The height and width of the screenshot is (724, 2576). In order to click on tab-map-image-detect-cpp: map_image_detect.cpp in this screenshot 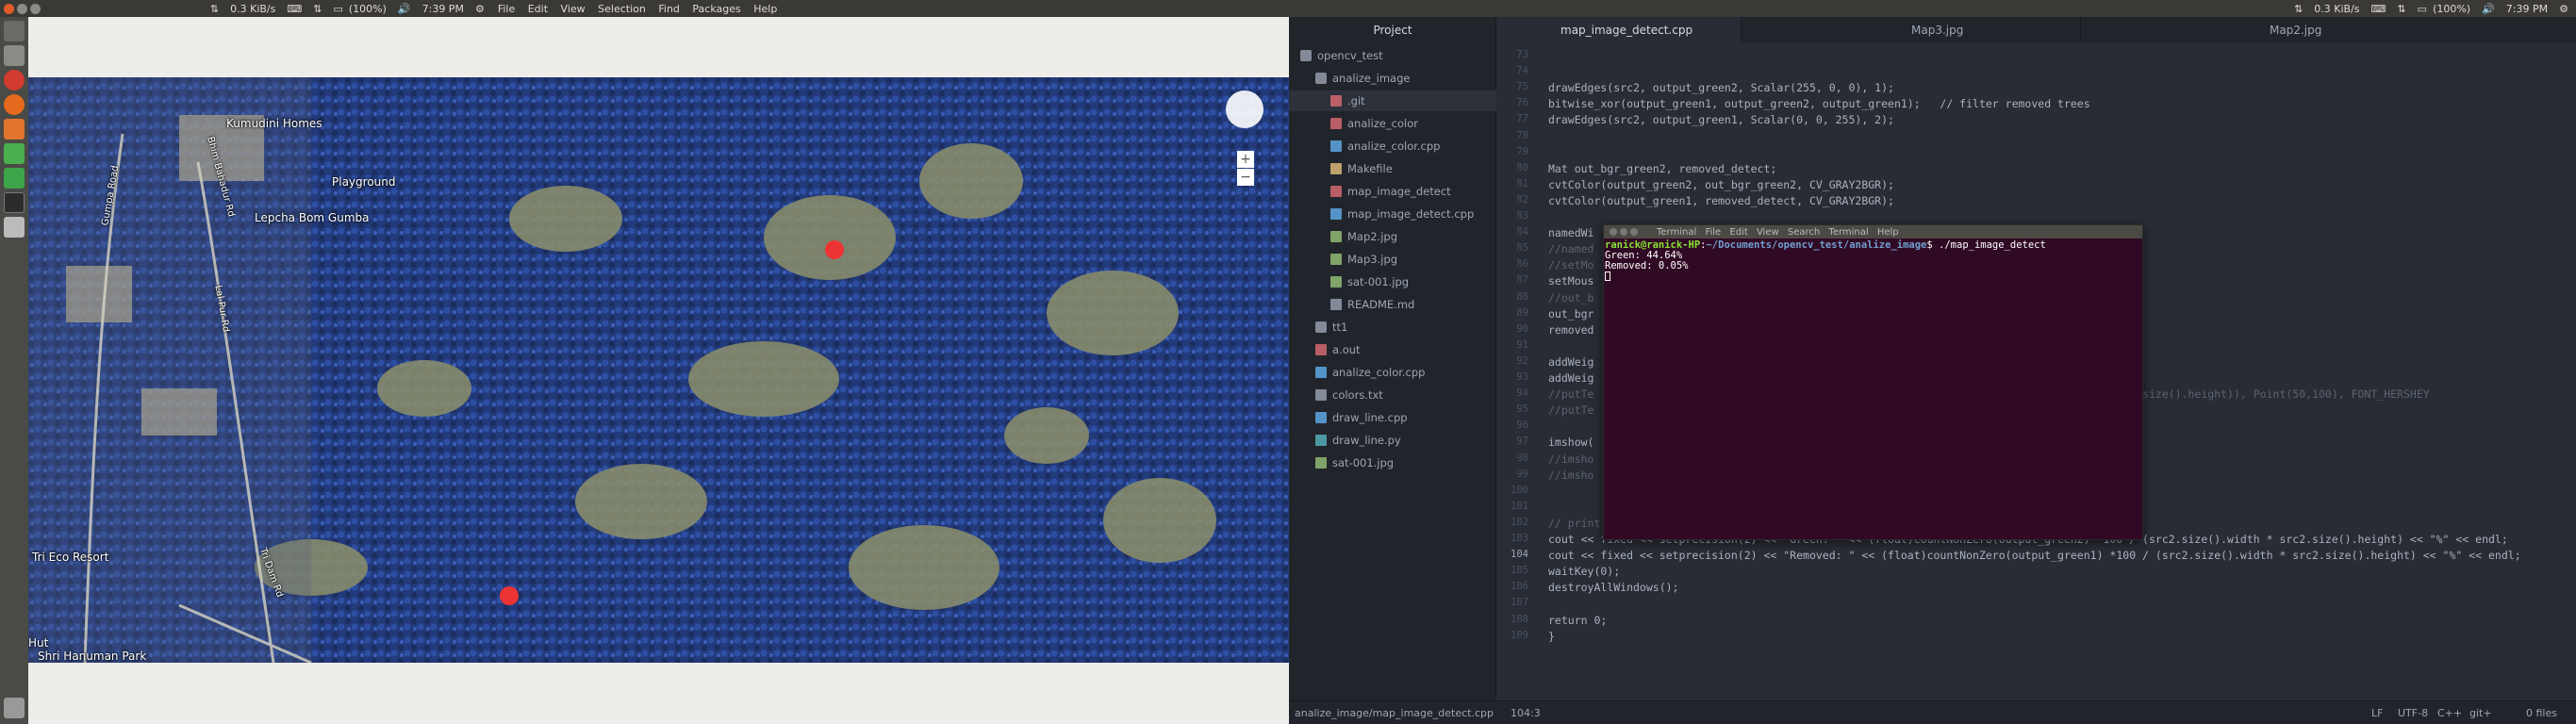, I will do `click(1619, 30)`.